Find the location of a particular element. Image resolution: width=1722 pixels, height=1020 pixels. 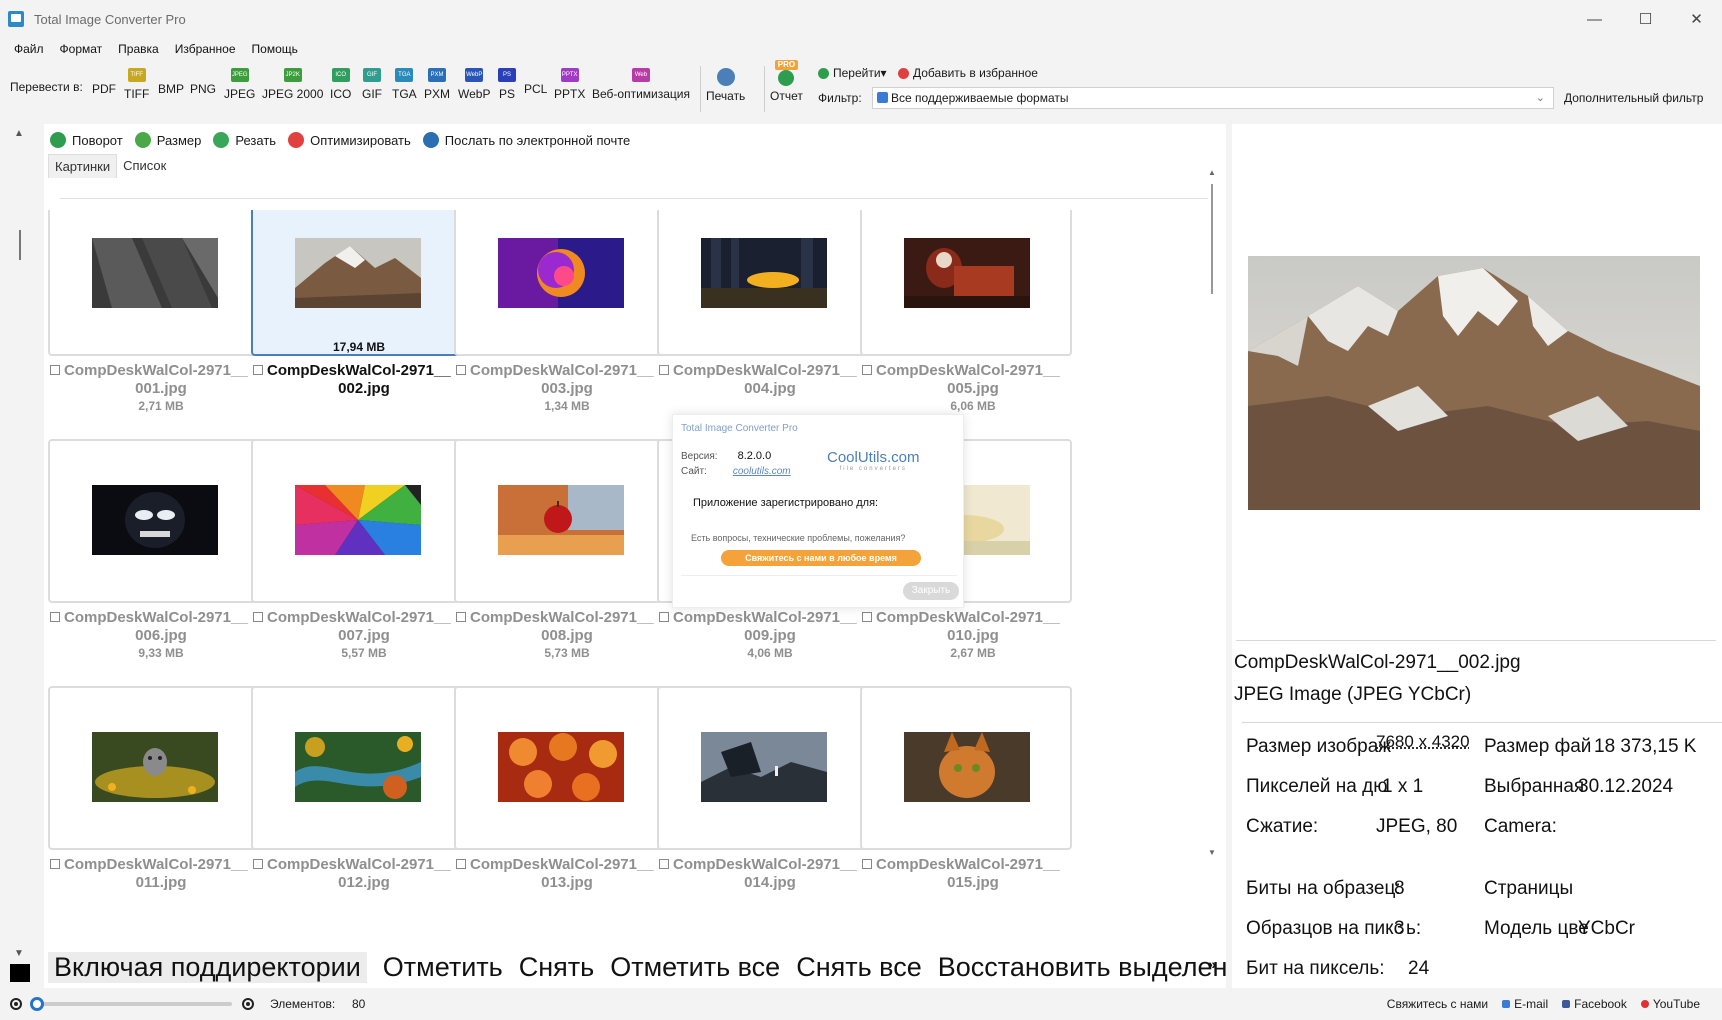

maximize-button: ☐ is located at coordinates (1645, 19).